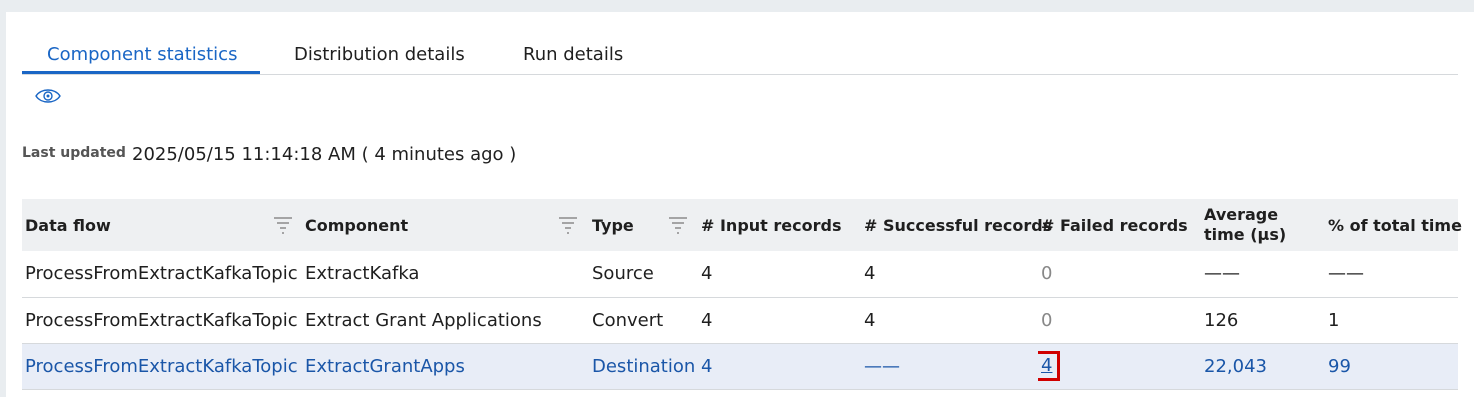 The width and height of the screenshot is (1474, 397). What do you see at coordinates (74, 153) in the screenshot?
I see `last-updated-label: Last updated` at bounding box center [74, 153].